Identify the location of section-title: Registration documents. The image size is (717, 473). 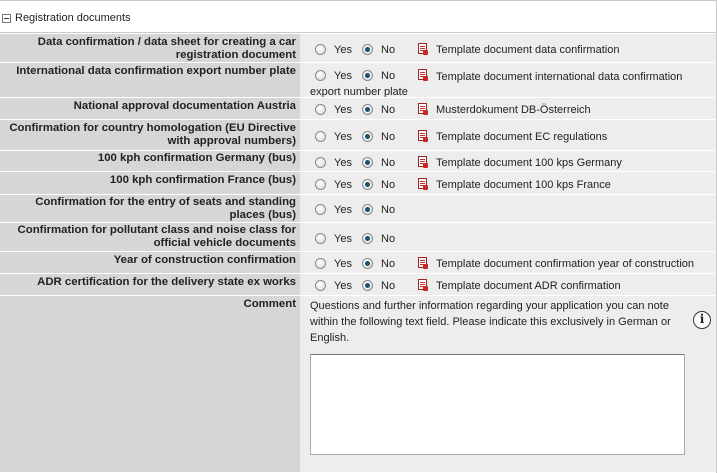
(73, 18).